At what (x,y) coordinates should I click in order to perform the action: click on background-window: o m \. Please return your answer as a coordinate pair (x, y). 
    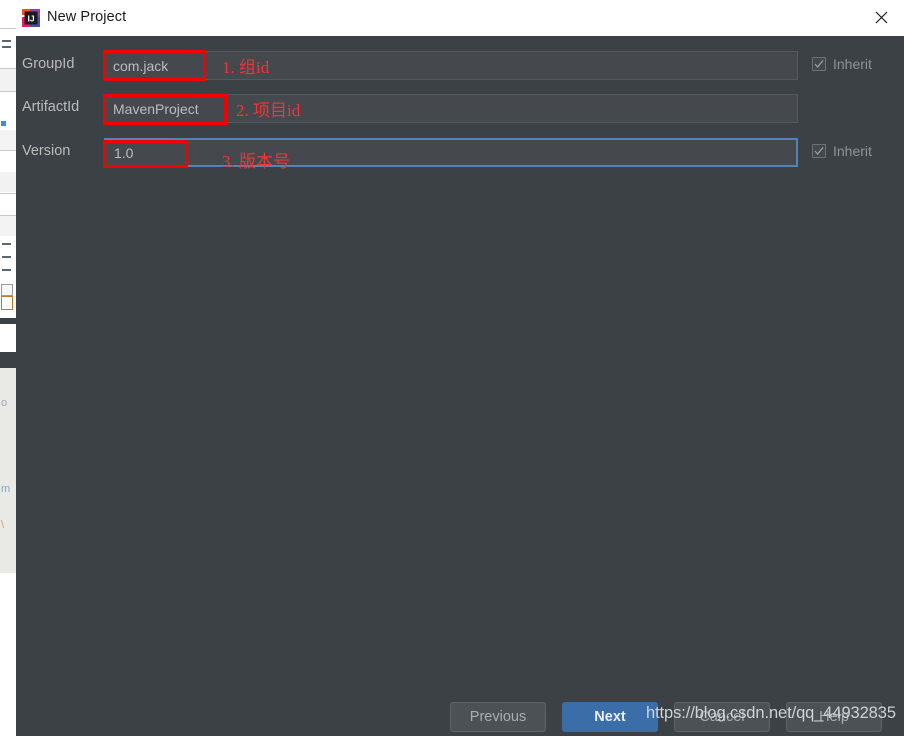
    Looking at the image, I should click on (8, 368).